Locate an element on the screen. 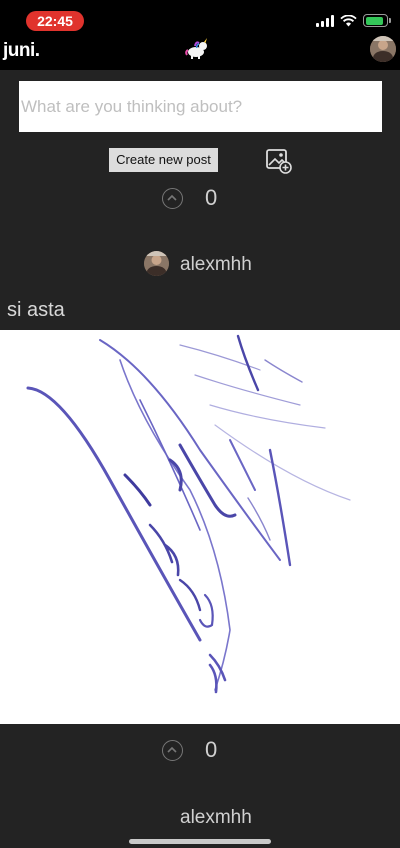 The height and width of the screenshot is (848, 400). status-bar: 22:45 is located at coordinates (200, 18).